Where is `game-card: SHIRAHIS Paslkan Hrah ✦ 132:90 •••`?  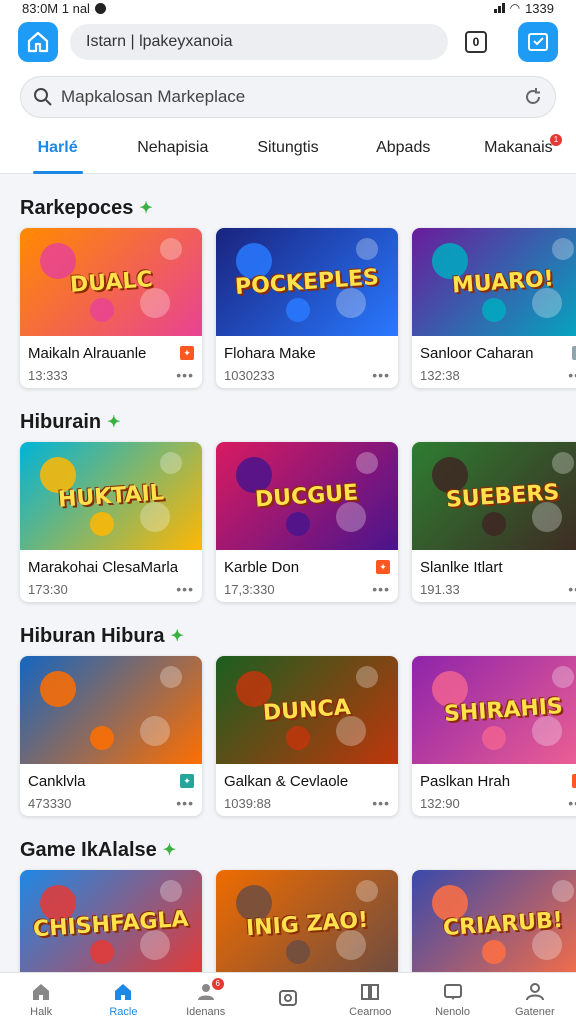
game-card: SHIRAHIS Paslkan Hrah ✦ 132:90 ••• is located at coordinates (494, 736).